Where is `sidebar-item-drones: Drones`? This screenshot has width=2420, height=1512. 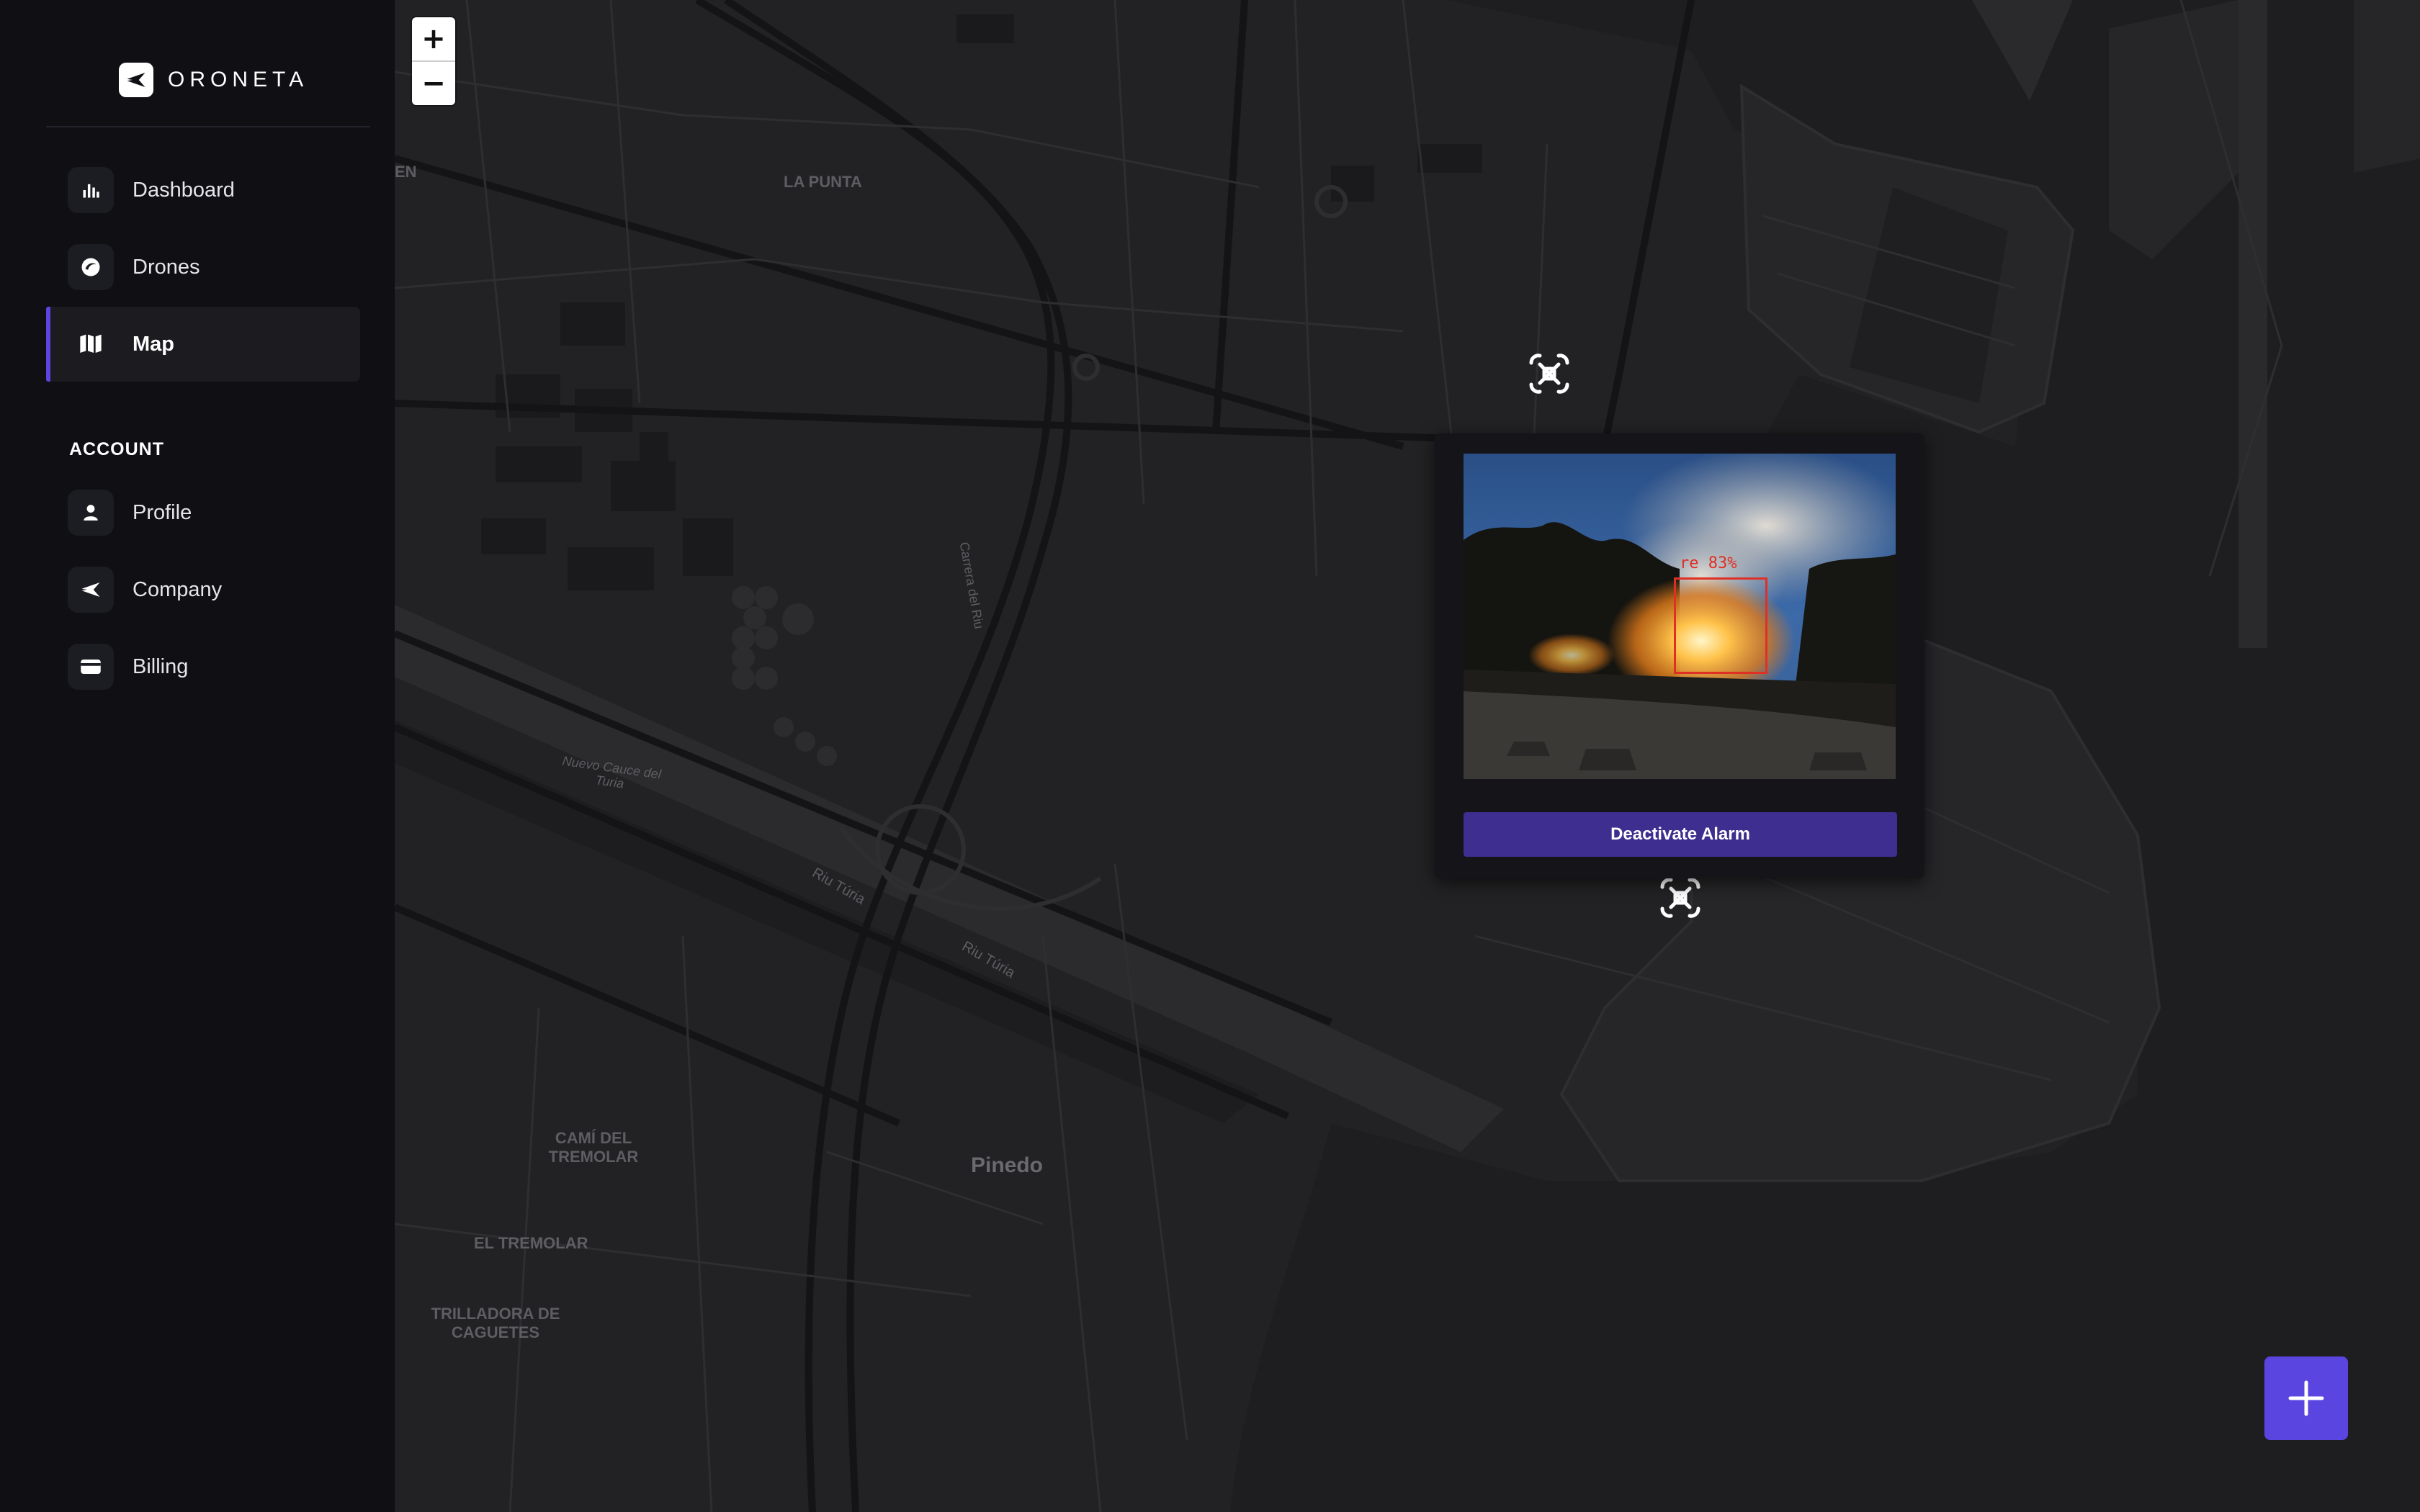
sidebar-item-drones: Drones is located at coordinates (203, 267).